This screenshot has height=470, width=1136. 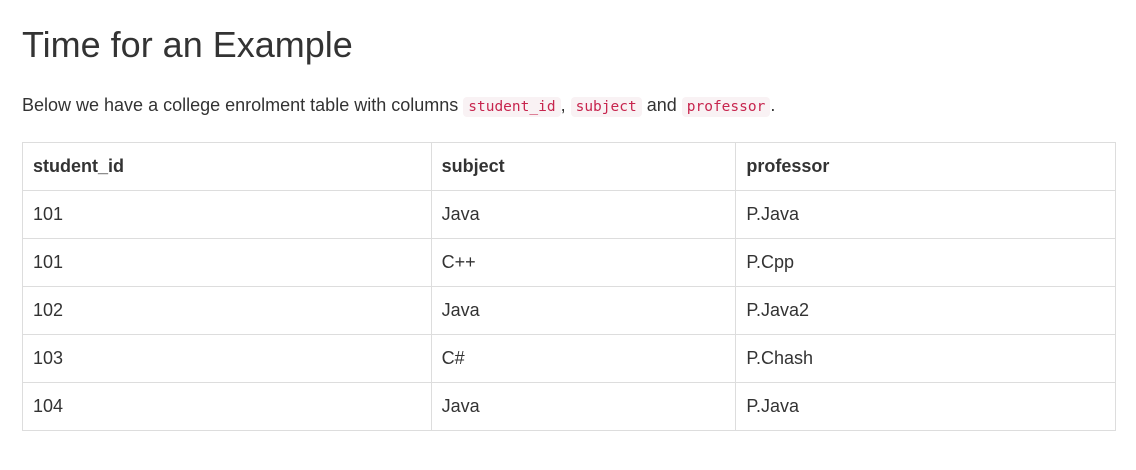 What do you see at coordinates (187, 44) in the screenshot?
I see `page-title: Time for an Example` at bounding box center [187, 44].